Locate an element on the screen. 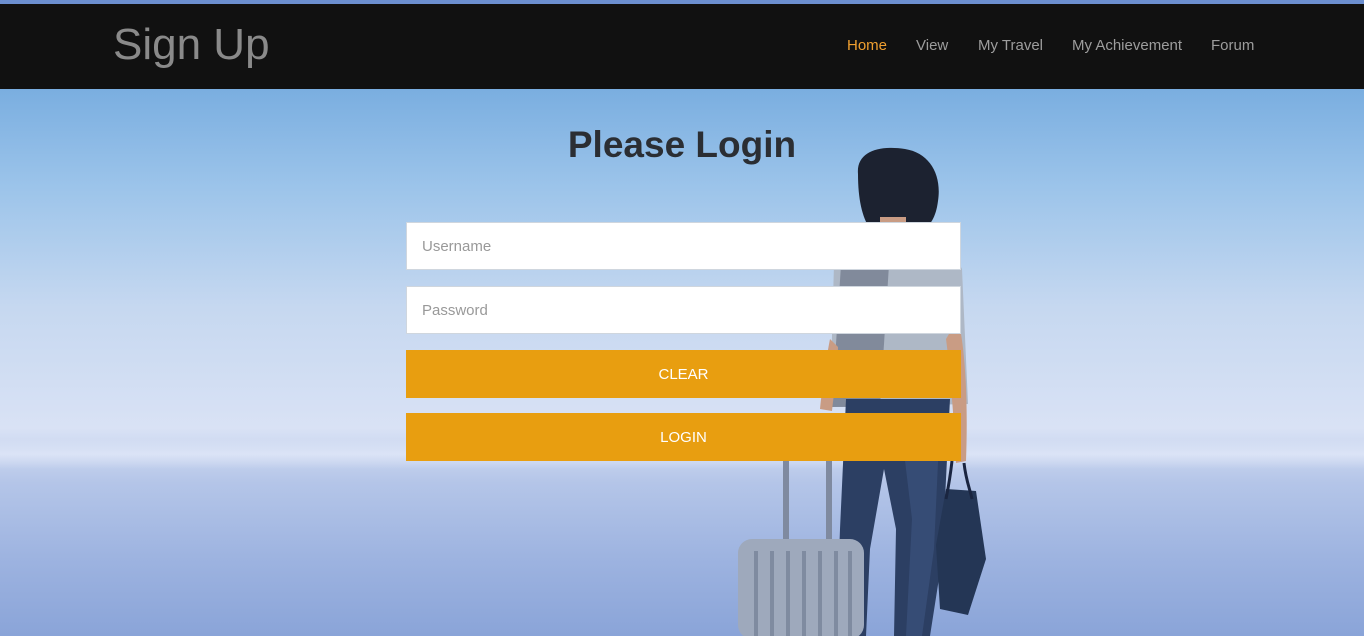 The height and width of the screenshot is (636, 1364). password-input is located at coordinates (683, 310).